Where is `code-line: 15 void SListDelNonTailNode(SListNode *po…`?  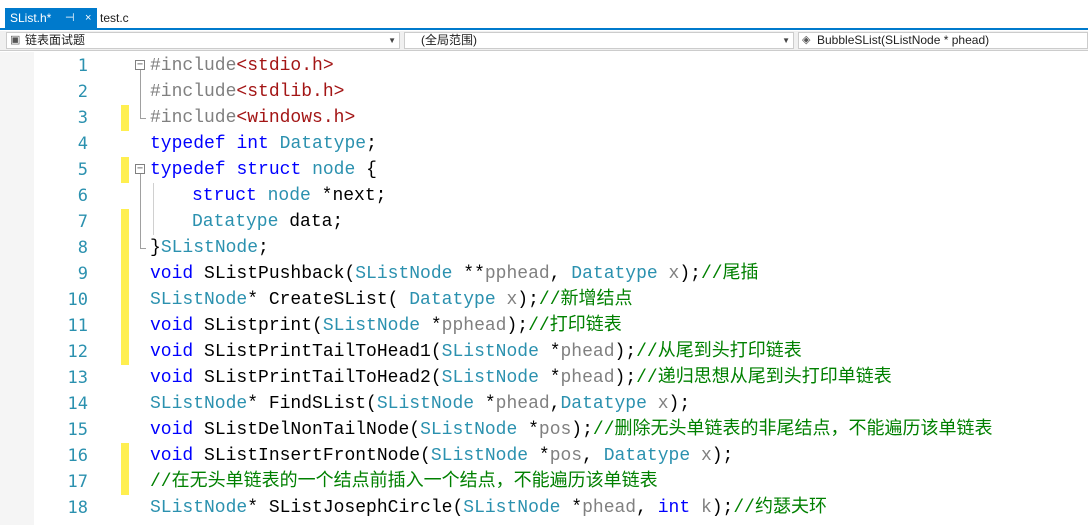
code-line: 15 void SListDelNonTailNode(SListNode *po… is located at coordinates (544, 430).